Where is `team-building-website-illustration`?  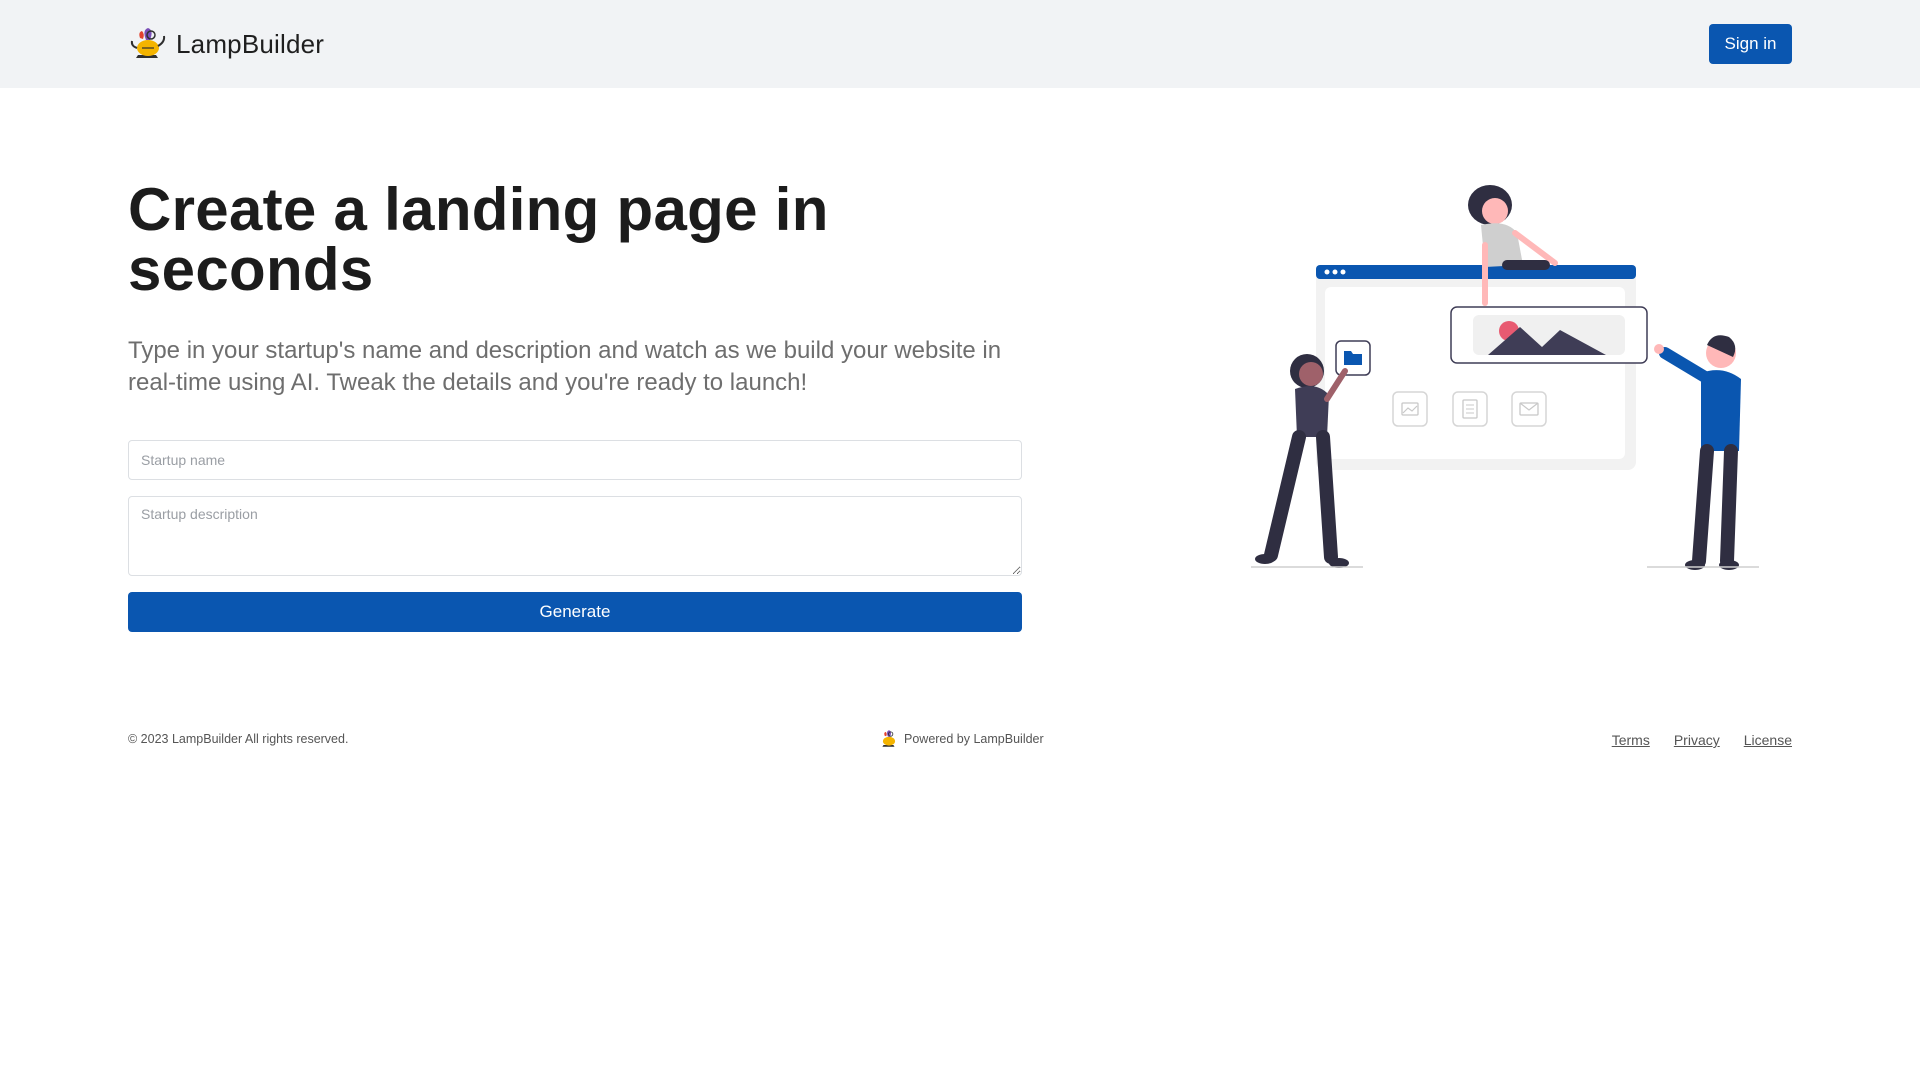 team-building-website-illustration is located at coordinates (1505, 377).